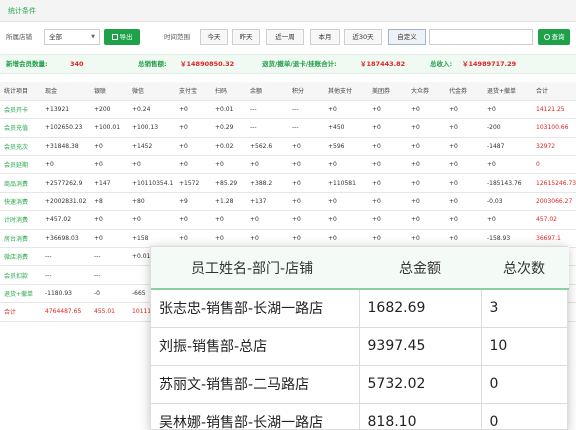  What do you see at coordinates (228, 110) in the screenshot?
I see `table-cell: +0.01` at bounding box center [228, 110].